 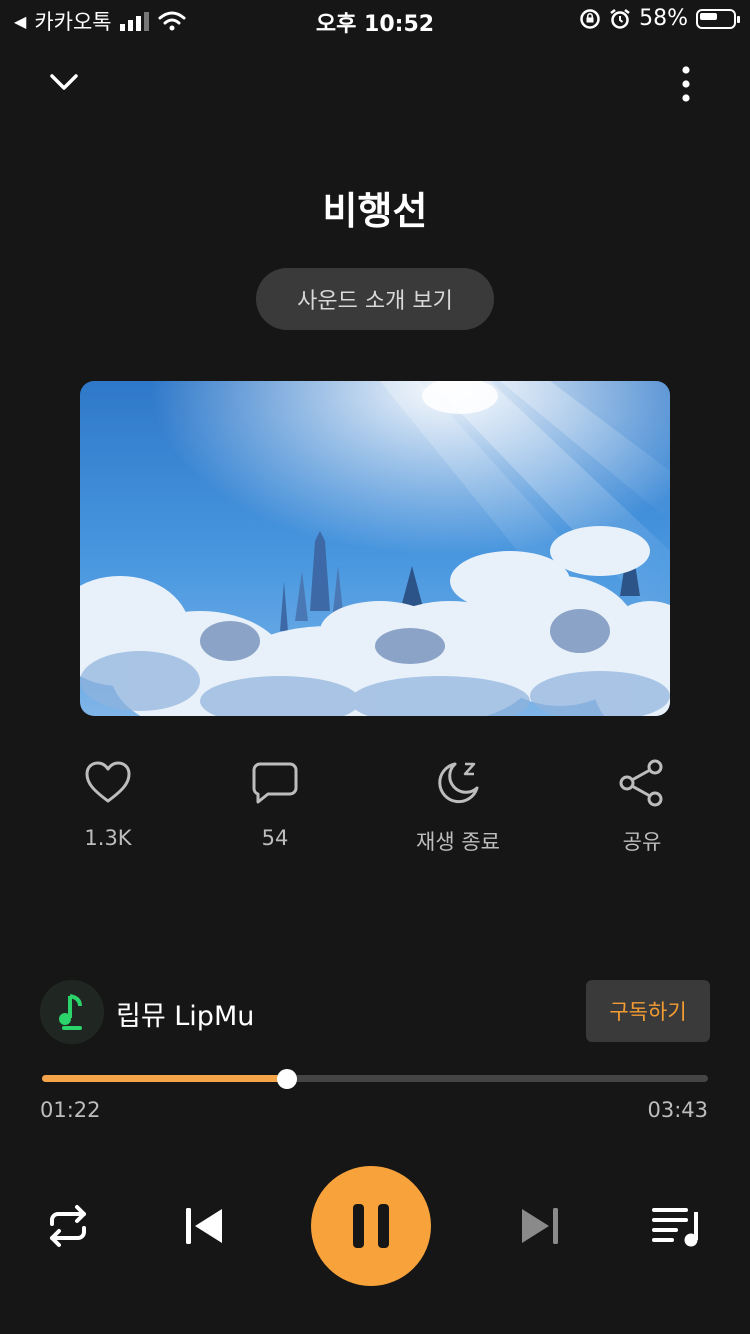 I want to click on progress-fill, so click(x=165, y=1078).